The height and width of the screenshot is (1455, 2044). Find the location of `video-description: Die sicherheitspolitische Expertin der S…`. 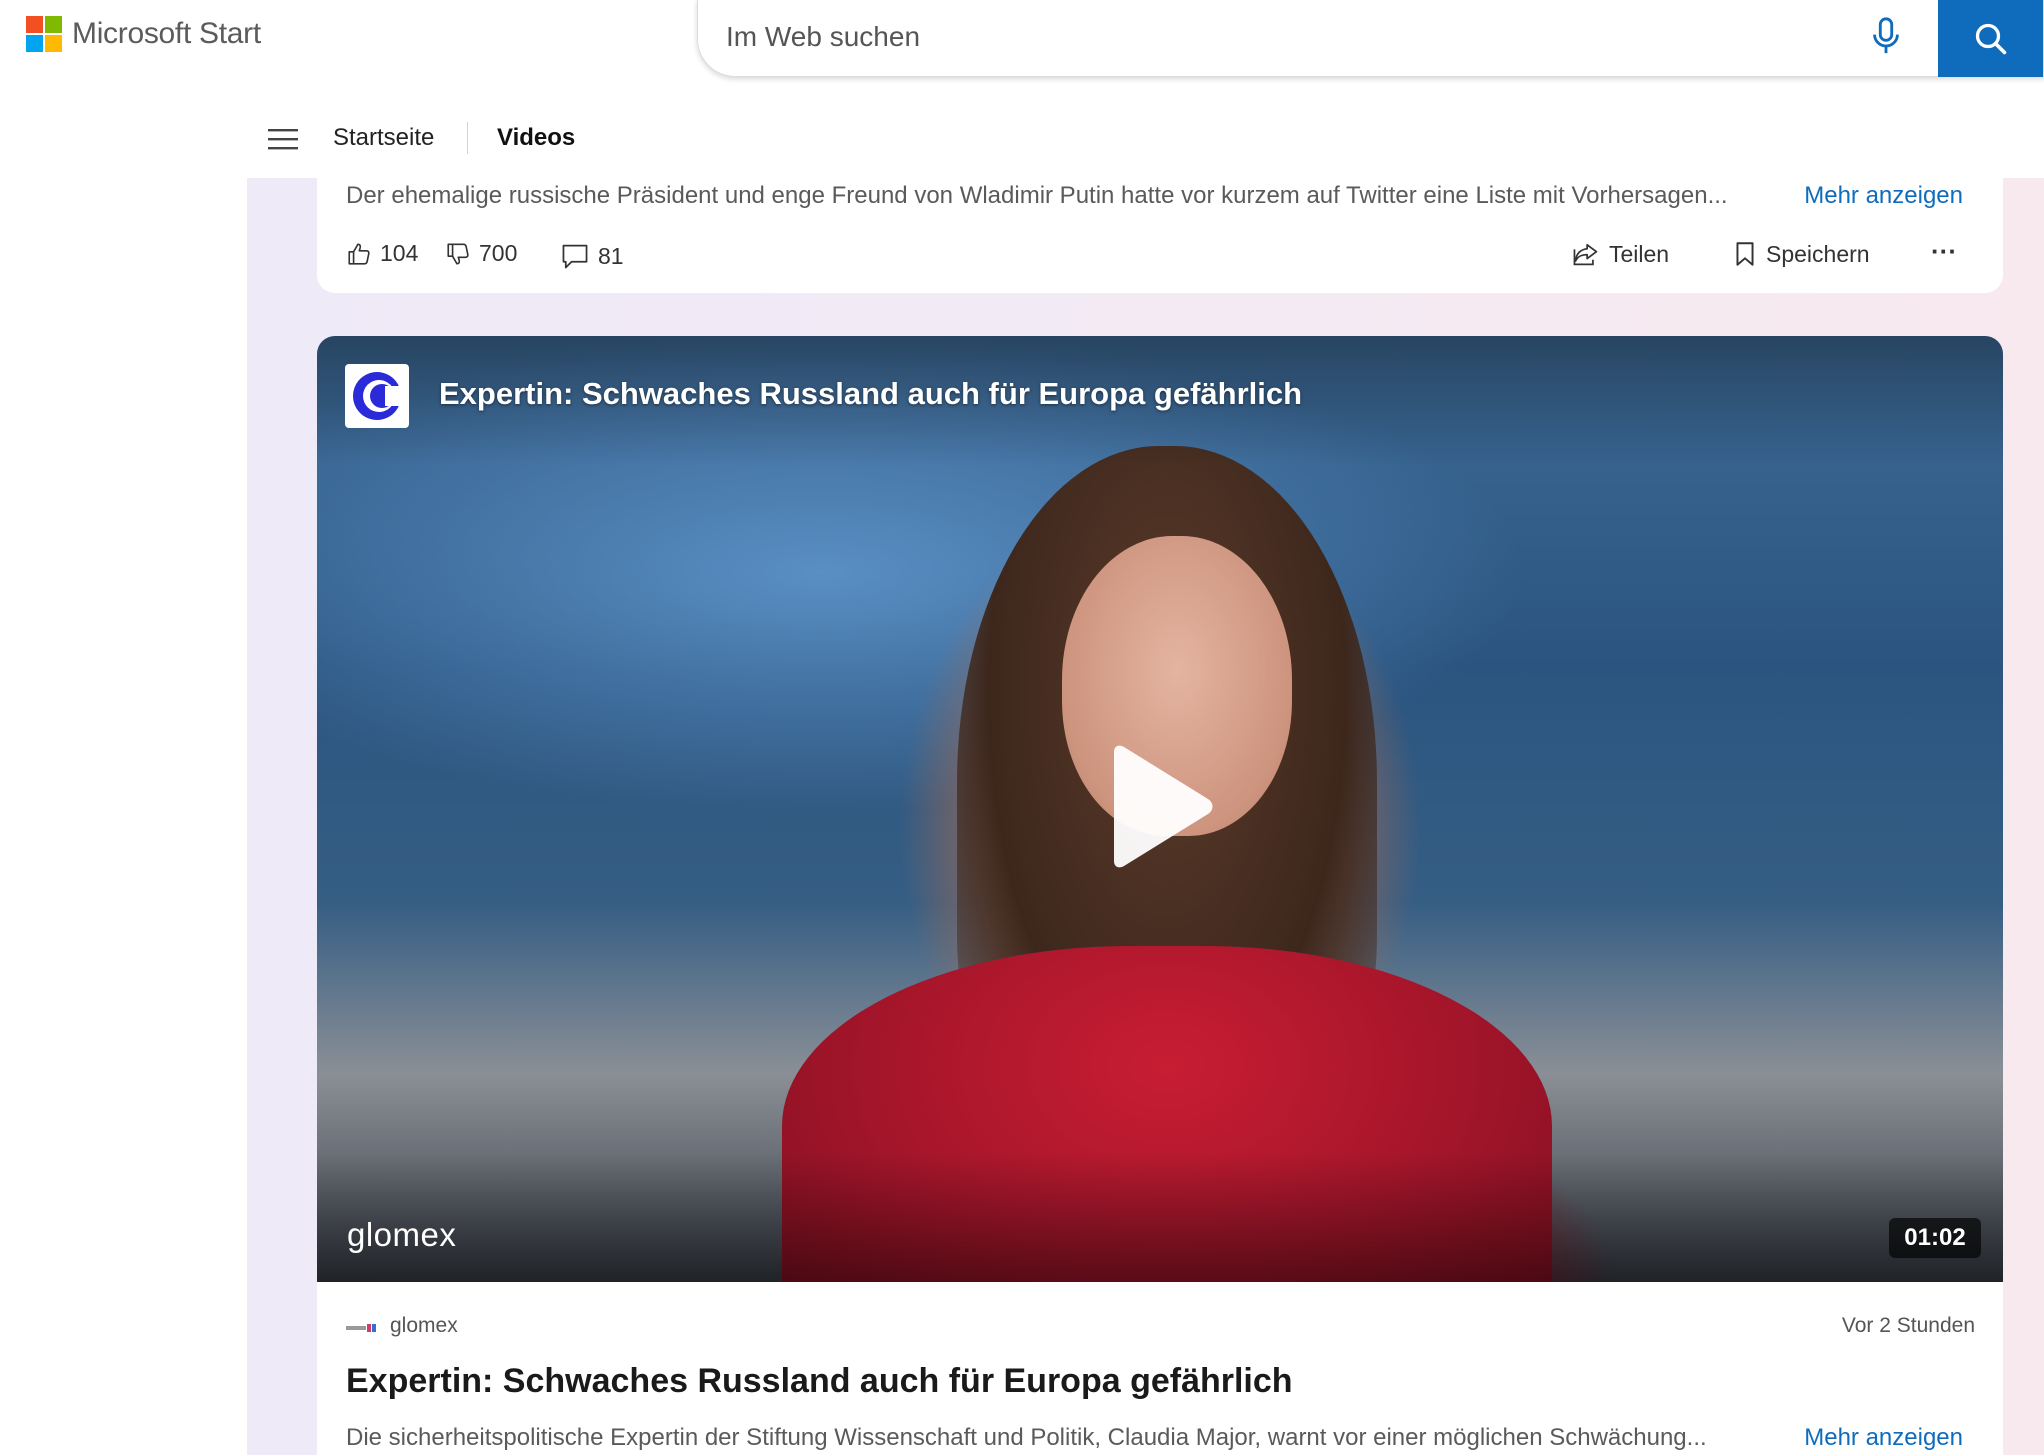

video-description: Die sicherheitspolitische Expertin der S… is located at coordinates (1026, 1437).